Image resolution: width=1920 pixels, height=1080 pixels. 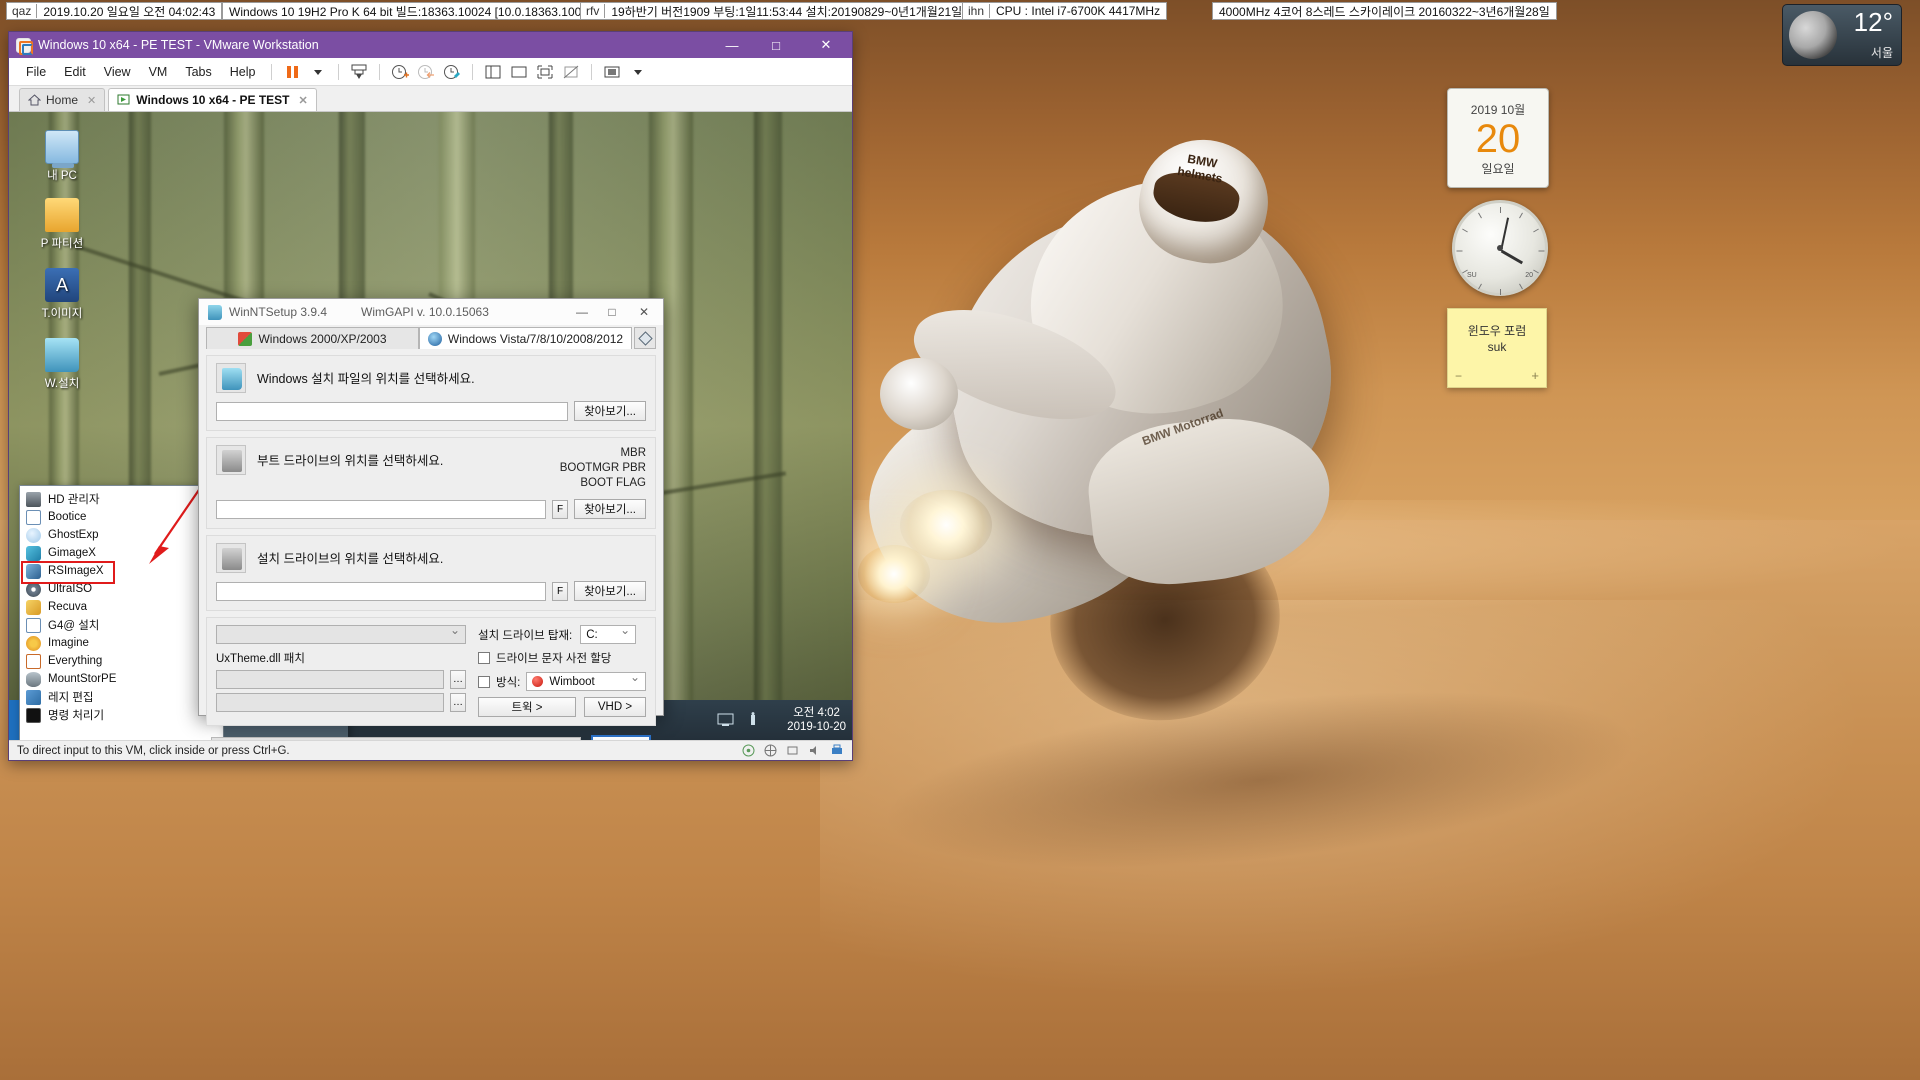 What do you see at coordinates (121, 589) in the screenshot?
I see `start-menu-item-ultraiso: UltraISO` at bounding box center [121, 589].